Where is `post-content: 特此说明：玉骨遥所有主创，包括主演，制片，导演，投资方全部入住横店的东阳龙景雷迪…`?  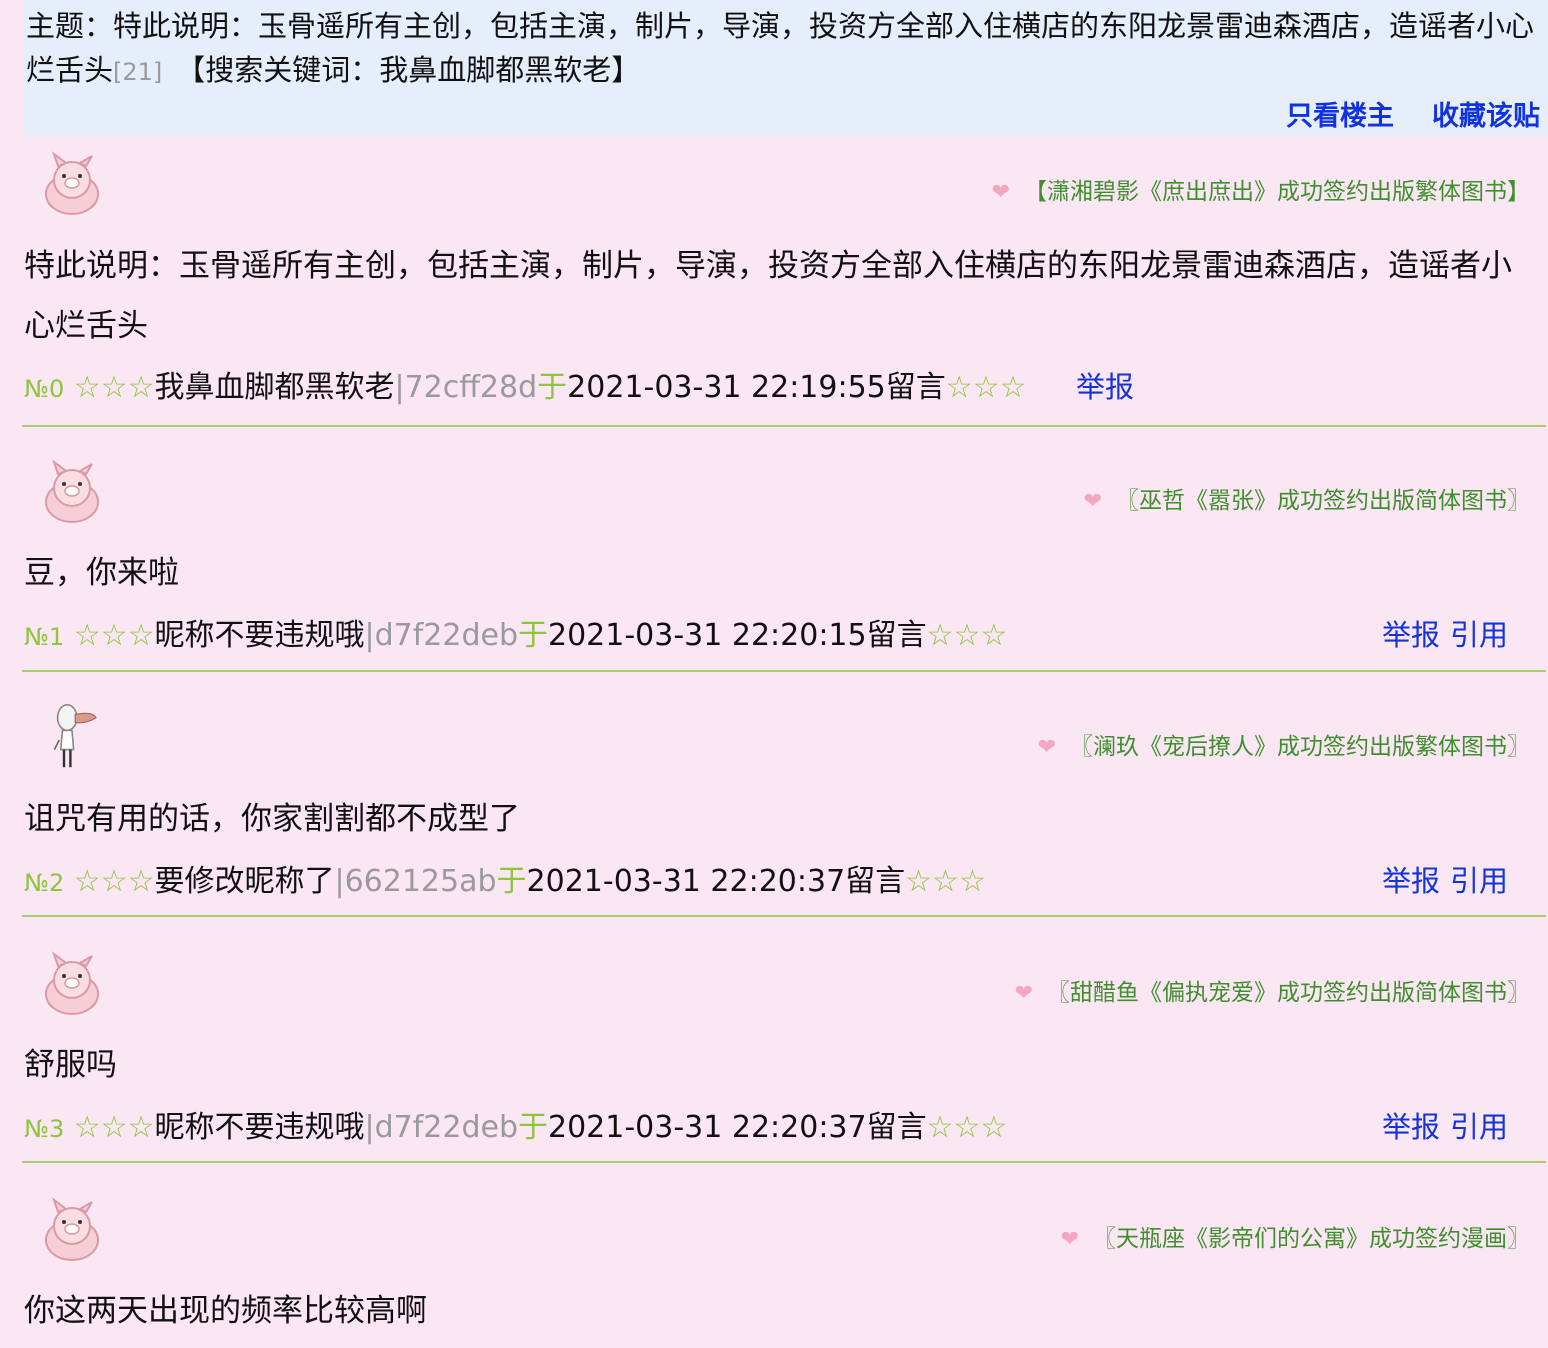
post-content: 特此说明：玉骨遥所有主创，包括主演，制片，导演，投资方全部入住横店的东阳龙景雷迪… is located at coordinates (768, 296).